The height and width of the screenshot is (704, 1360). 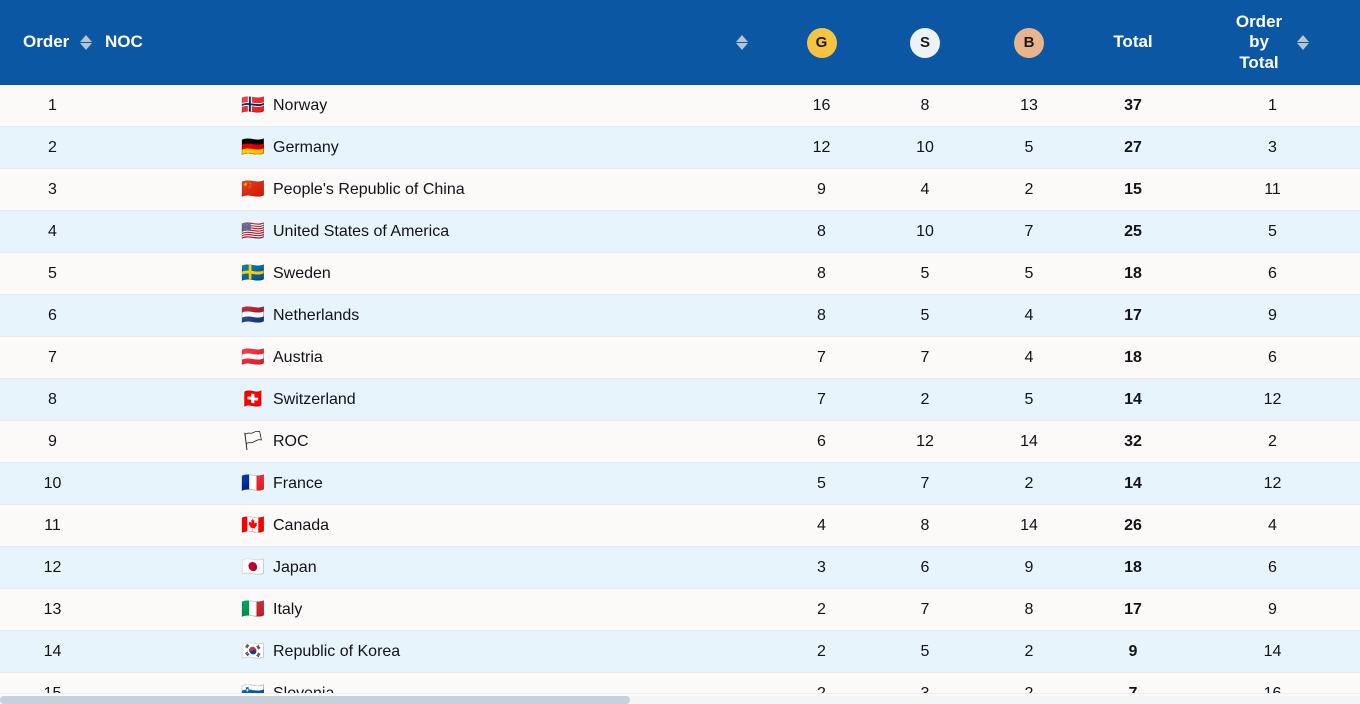 What do you see at coordinates (124, 42) in the screenshot?
I see `column-header-noc-label: NOC` at bounding box center [124, 42].